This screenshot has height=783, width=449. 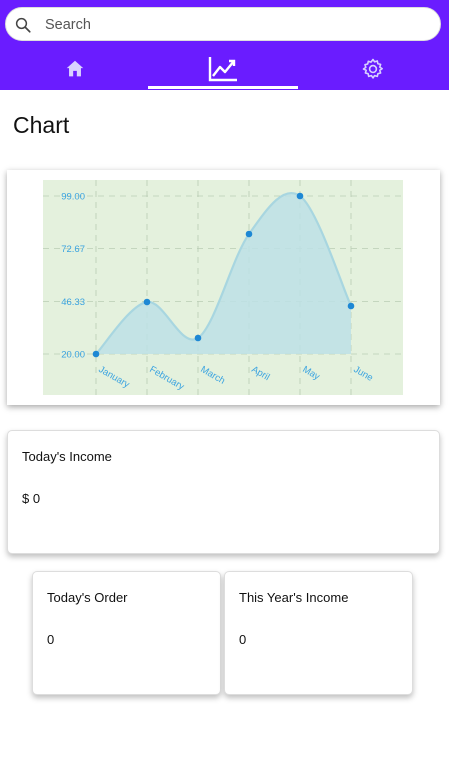 What do you see at coordinates (67, 456) in the screenshot?
I see `todays-income-label: Today's Income` at bounding box center [67, 456].